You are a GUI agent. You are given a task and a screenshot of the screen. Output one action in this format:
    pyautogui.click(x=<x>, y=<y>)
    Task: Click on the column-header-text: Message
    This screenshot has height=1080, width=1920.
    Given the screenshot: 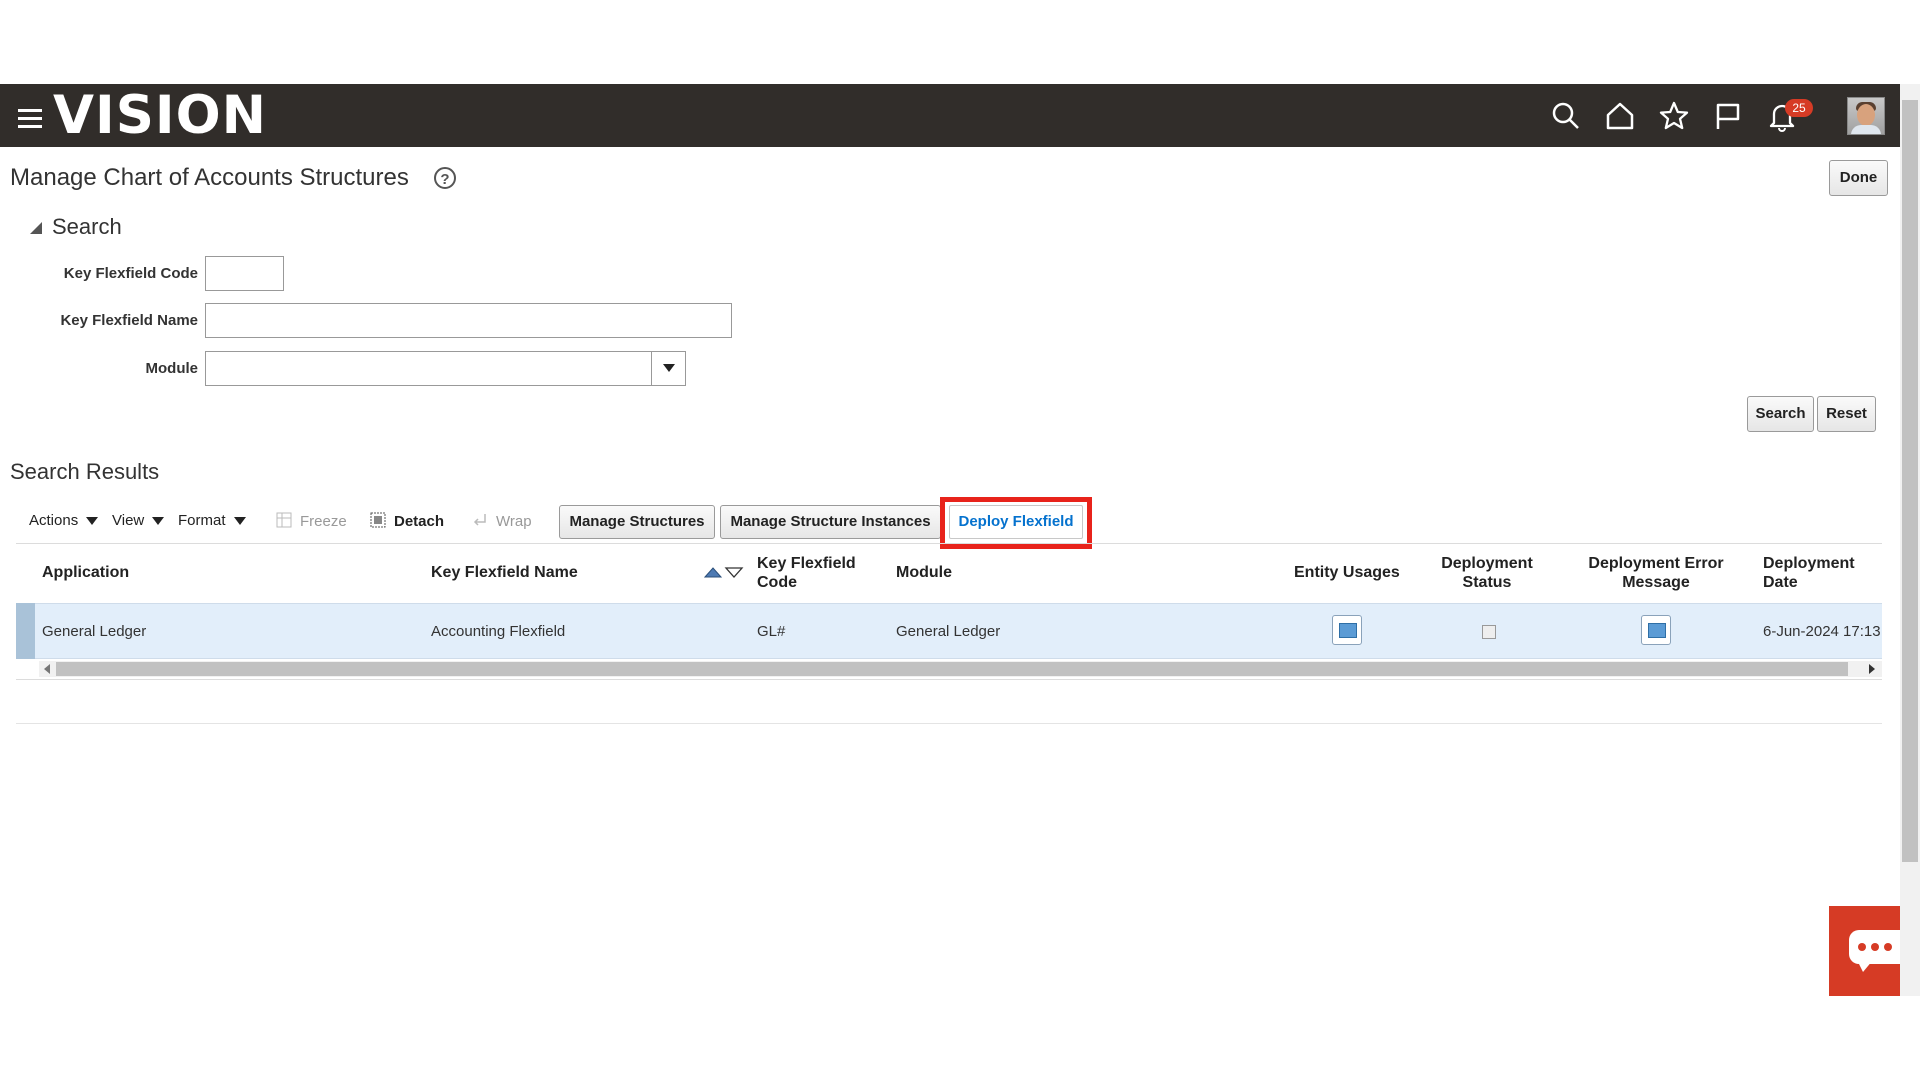 What is the action you would take?
    pyautogui.click(x=1656, y=582)
    